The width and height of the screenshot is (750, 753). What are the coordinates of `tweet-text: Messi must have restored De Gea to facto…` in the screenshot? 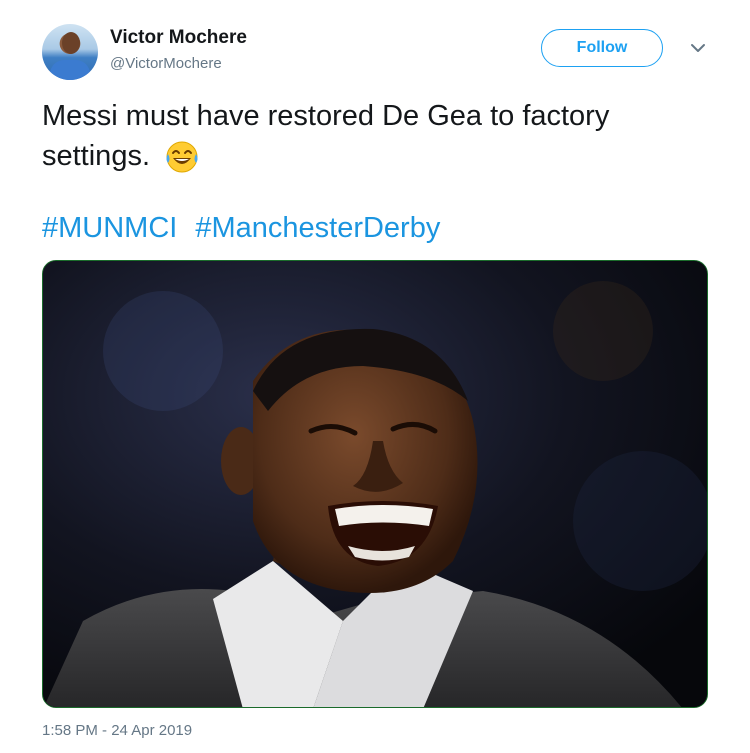 It's located at (377, 136).